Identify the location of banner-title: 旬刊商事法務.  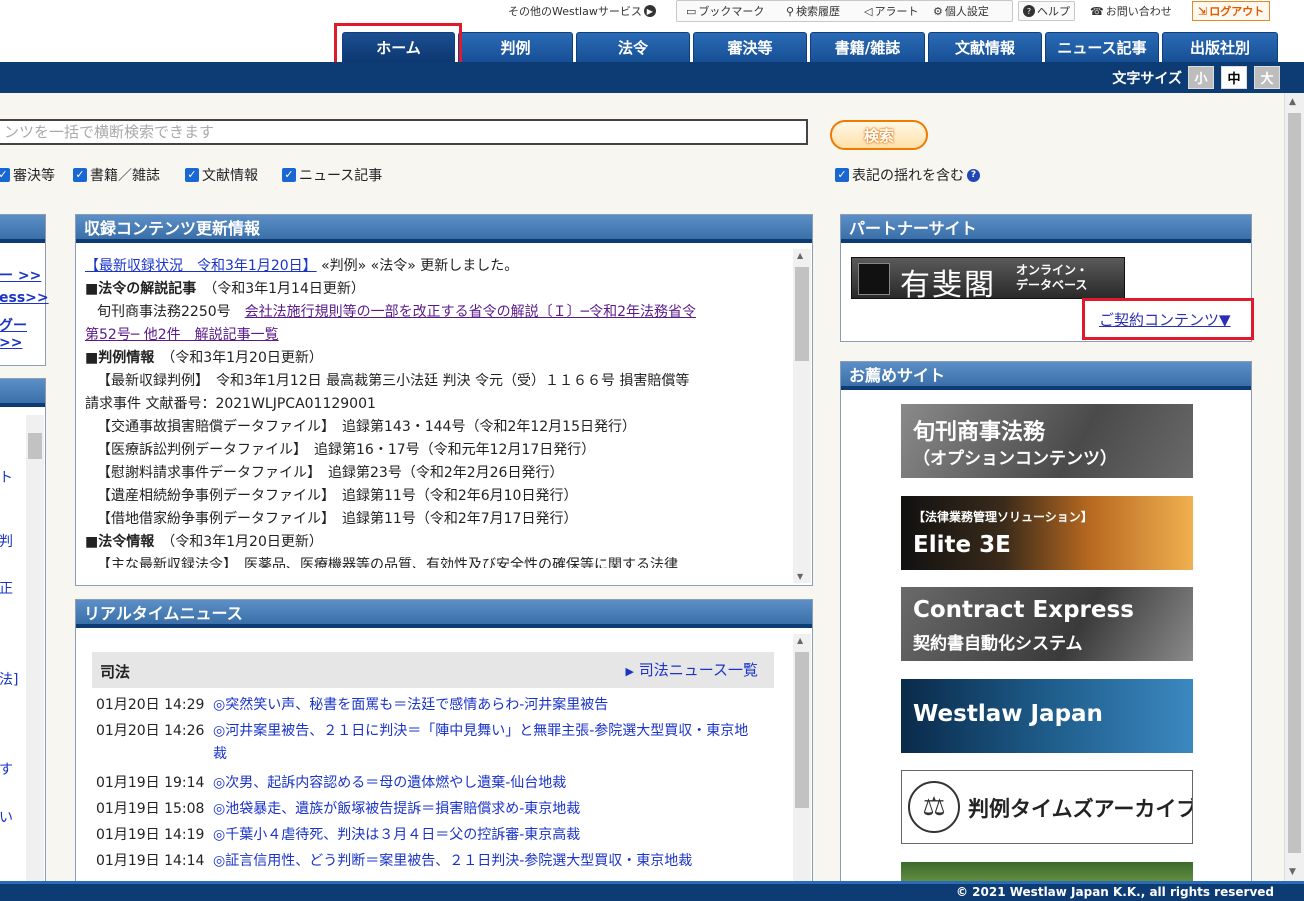
(979, 432).